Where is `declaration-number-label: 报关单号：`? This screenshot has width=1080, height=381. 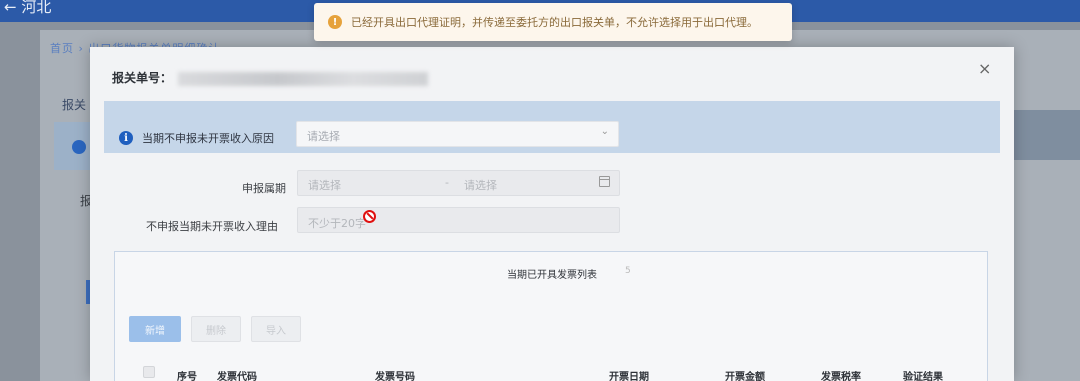 declaration-number-label: 报关单号： is located at coordinates (142, 78).